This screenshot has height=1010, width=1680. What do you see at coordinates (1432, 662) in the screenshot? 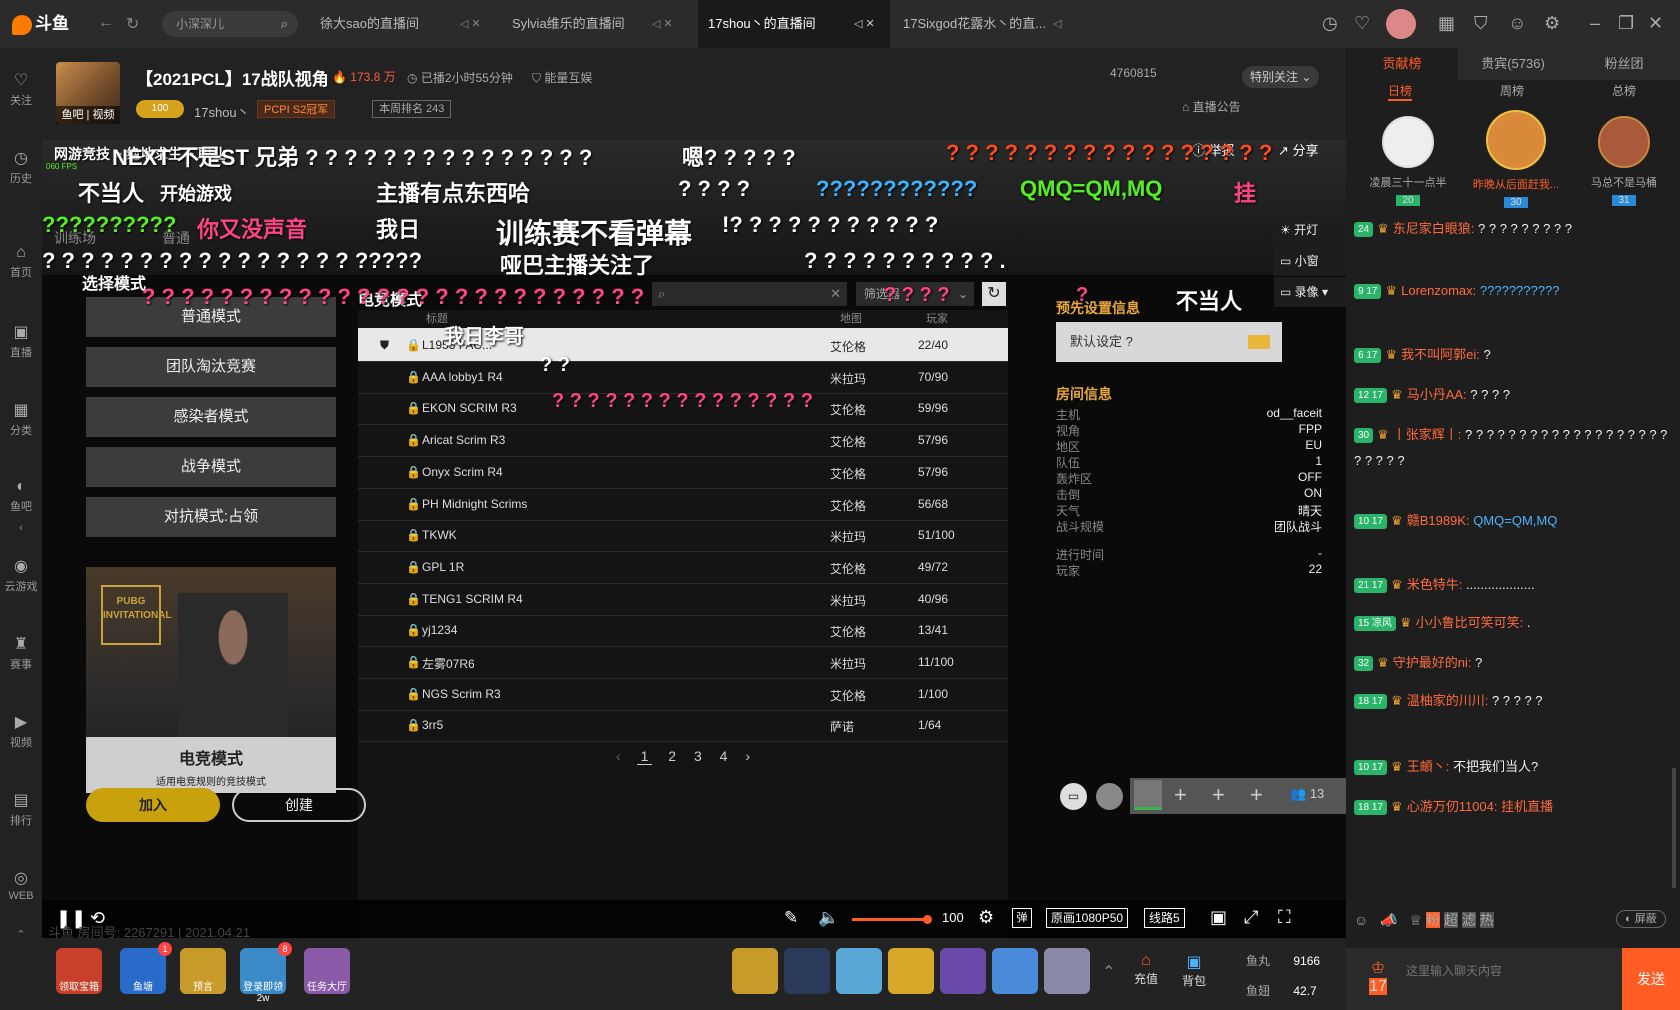
I see `chat-user: 守护最好的ni:` at bounding box center [1432, 662].